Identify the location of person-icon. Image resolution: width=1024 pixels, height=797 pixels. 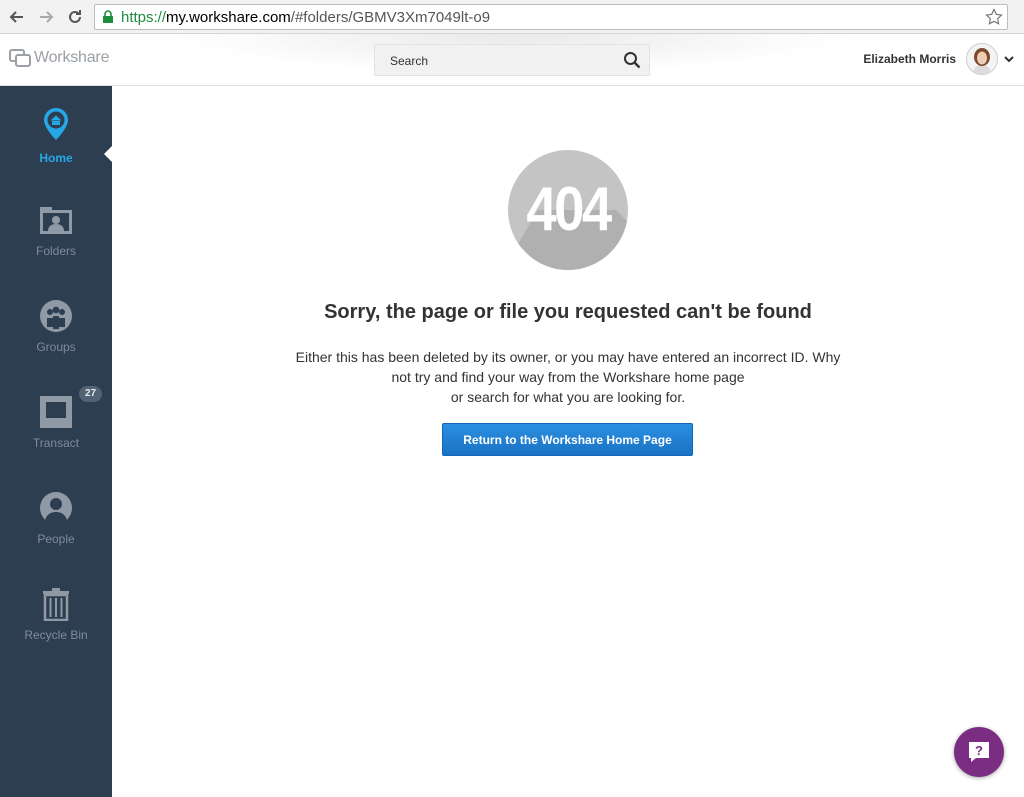
(56, 508).